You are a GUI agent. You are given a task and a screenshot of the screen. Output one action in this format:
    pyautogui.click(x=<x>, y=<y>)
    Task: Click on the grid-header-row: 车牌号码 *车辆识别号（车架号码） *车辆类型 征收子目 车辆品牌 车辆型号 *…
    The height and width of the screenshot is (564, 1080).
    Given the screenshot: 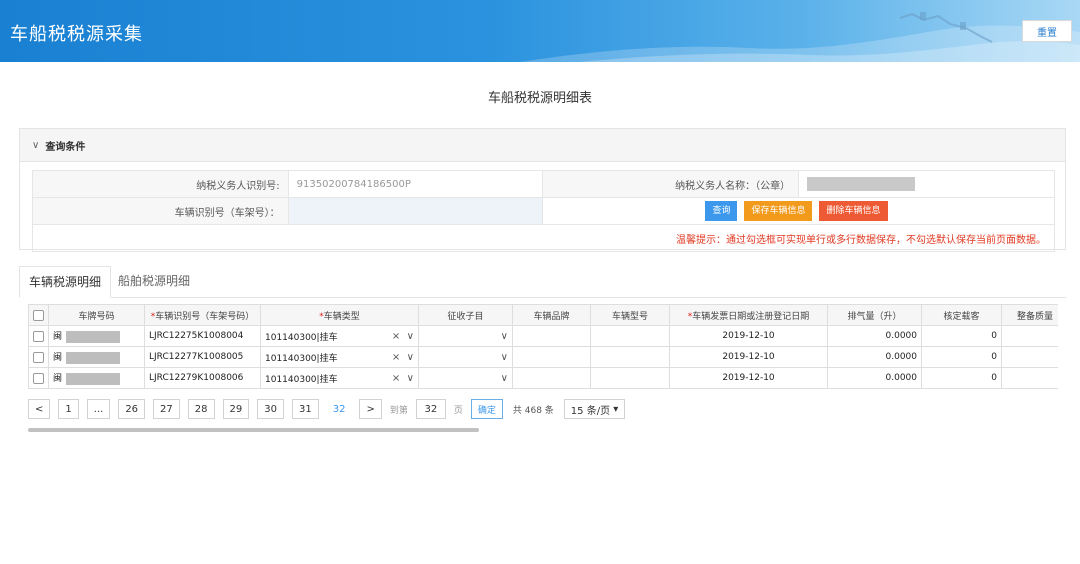 What is the action you would take?
    pyautogui.click(x=543, y=315)
    